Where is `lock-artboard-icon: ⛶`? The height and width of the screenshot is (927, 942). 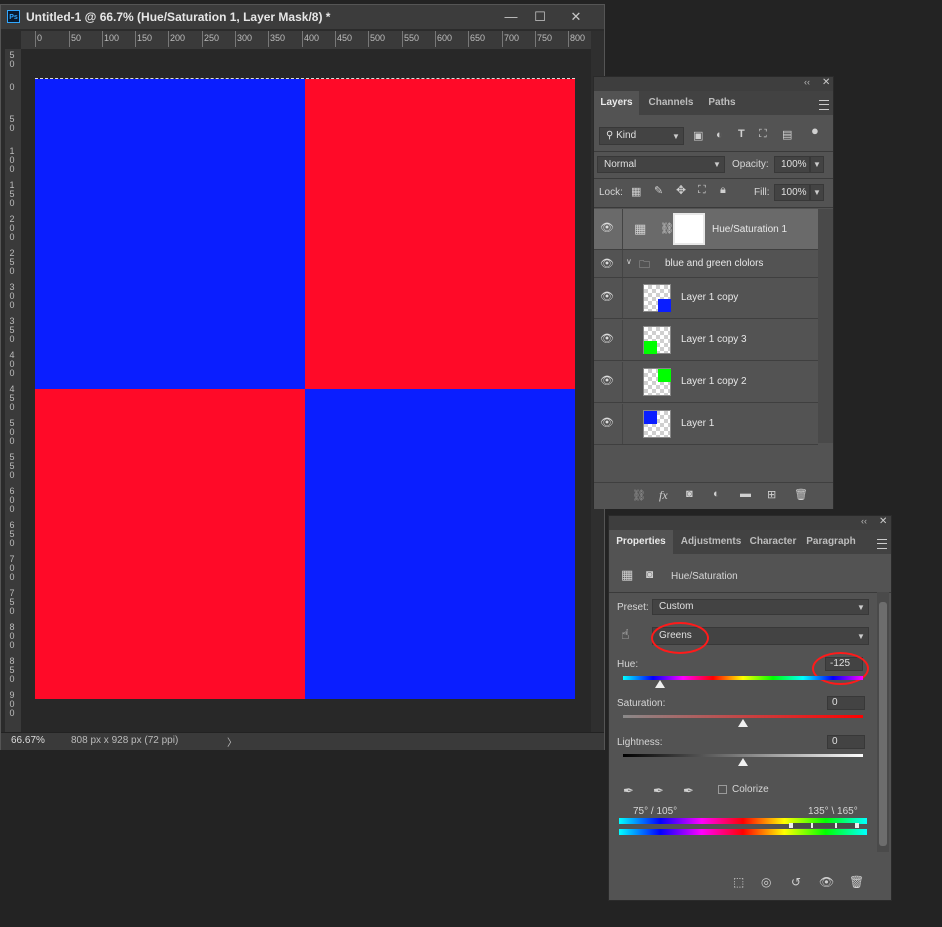
lock-artboard-icon: ⛶ is located at coordinates (702, 190).